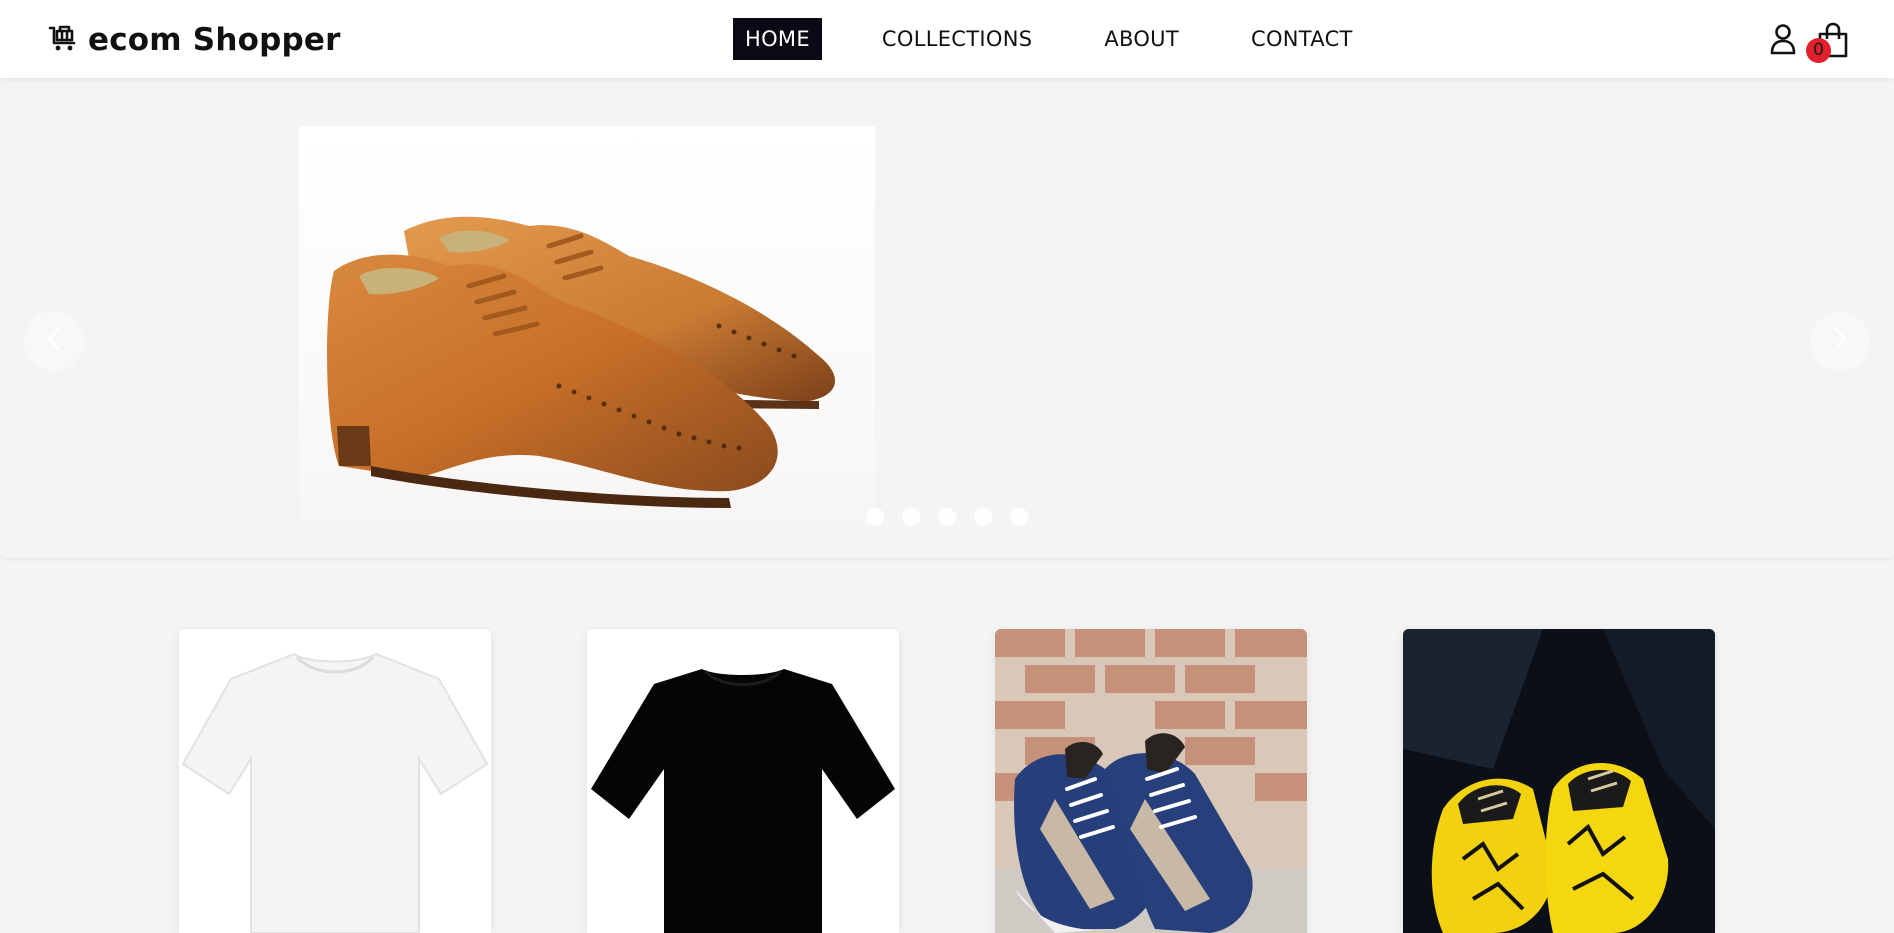 Image resolution: width=1894 pixels, height=933 pixels. I want to click on nav-about: ABOUT, so click(1141, 39).